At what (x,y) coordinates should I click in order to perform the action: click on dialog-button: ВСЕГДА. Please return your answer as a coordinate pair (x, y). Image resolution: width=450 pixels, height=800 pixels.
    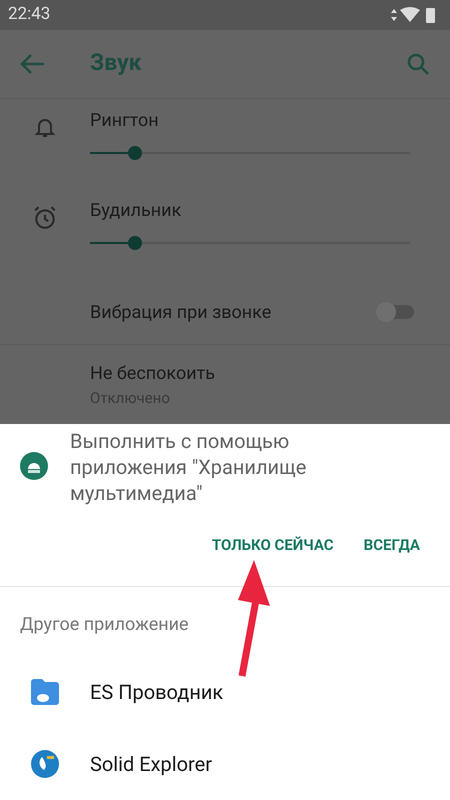
    Looking at the image, I should click on (392, 545).